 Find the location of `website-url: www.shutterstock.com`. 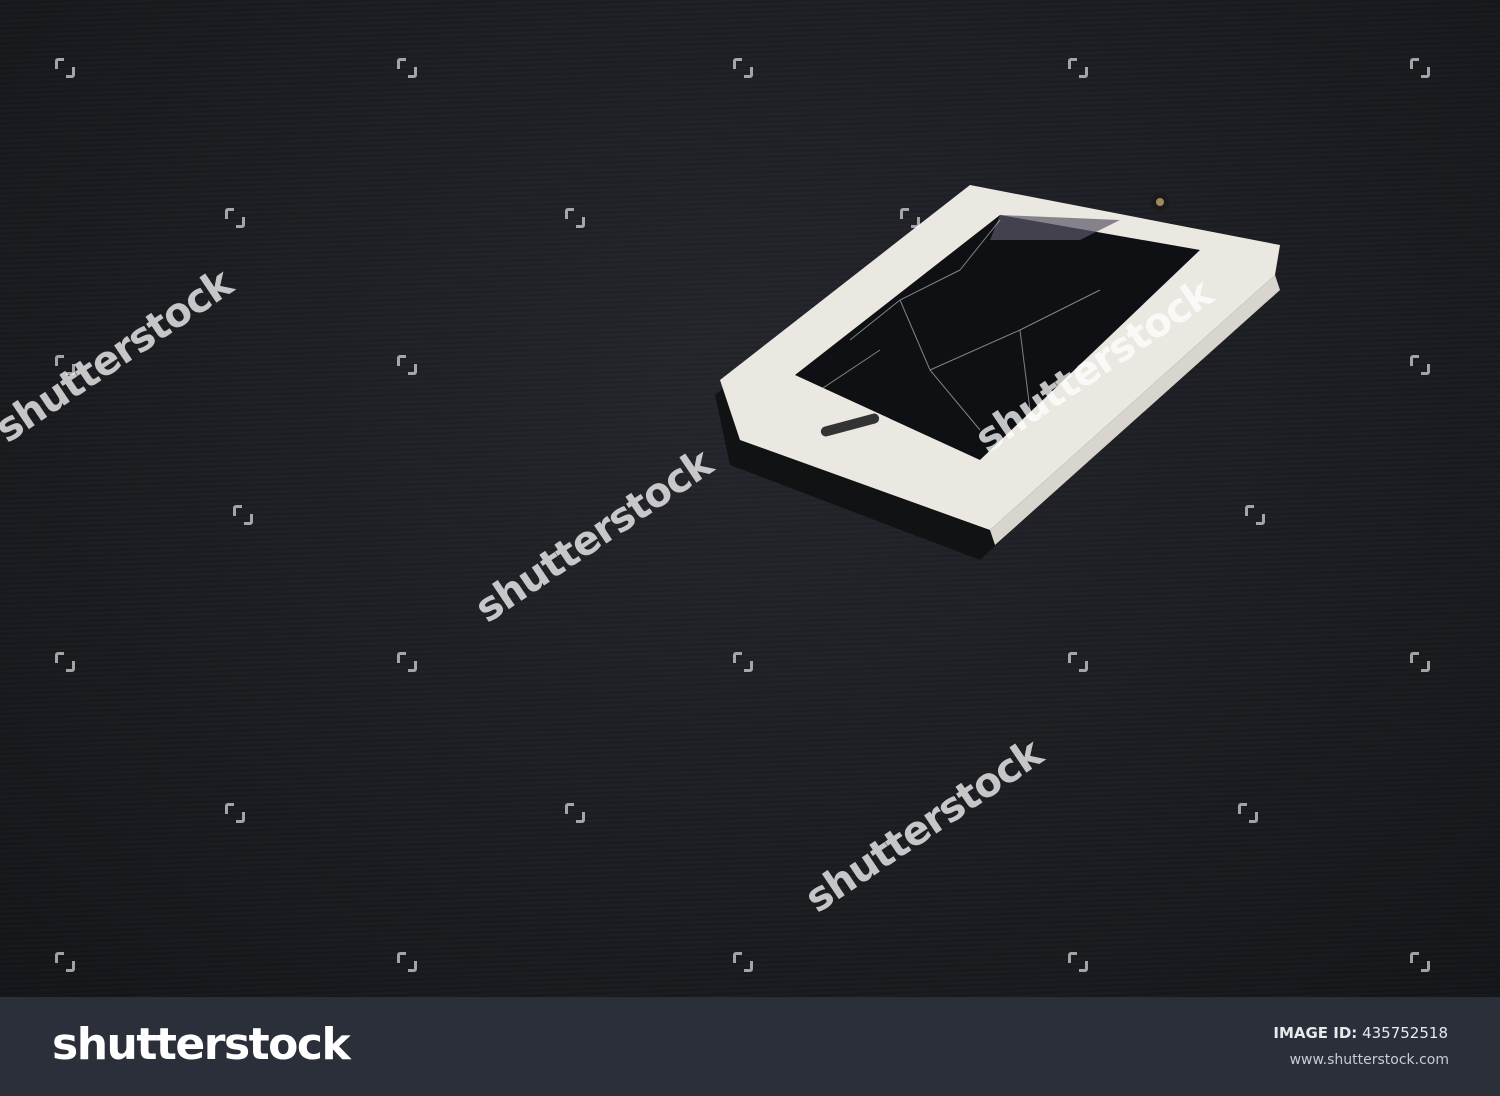

website-url: www.shutterstock.com is located at coordinates (1369, 1060).